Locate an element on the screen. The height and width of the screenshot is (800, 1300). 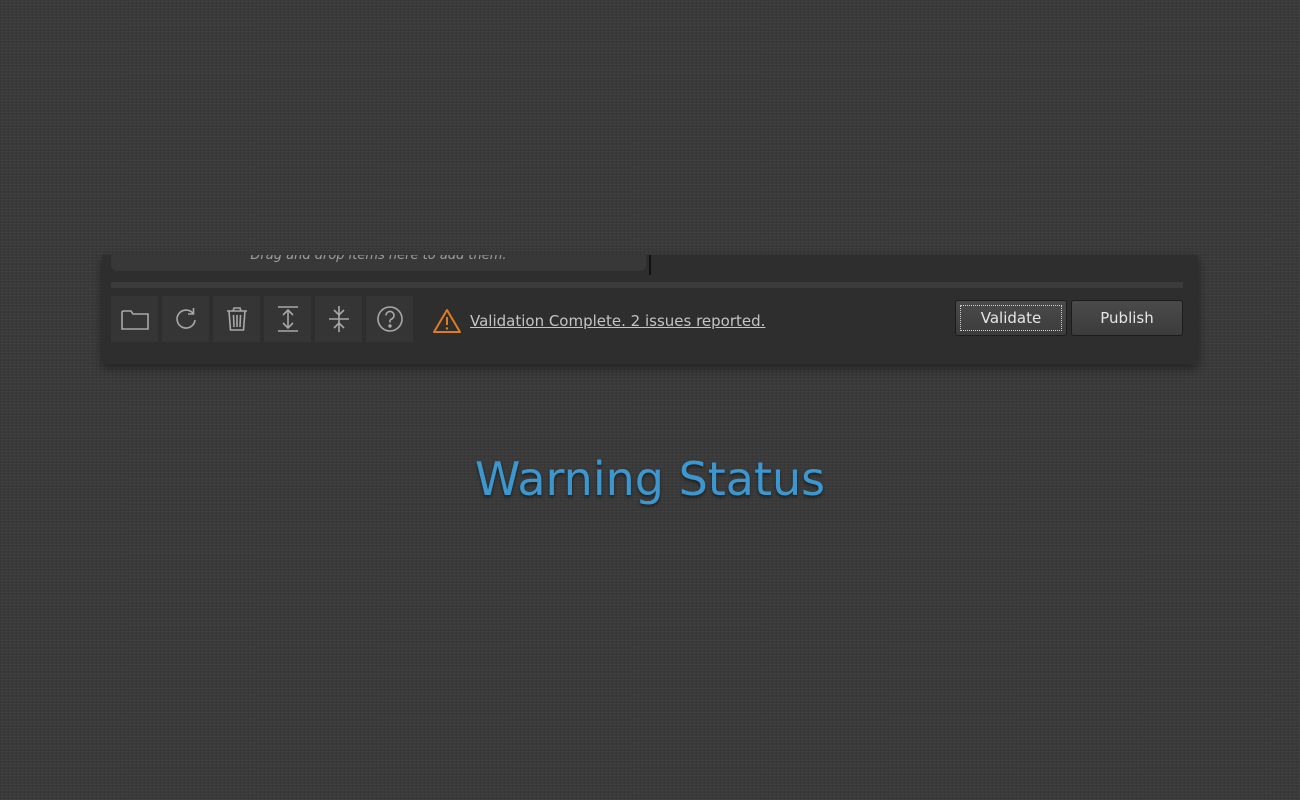
refresh-icon is located at coordinates (185, 318).